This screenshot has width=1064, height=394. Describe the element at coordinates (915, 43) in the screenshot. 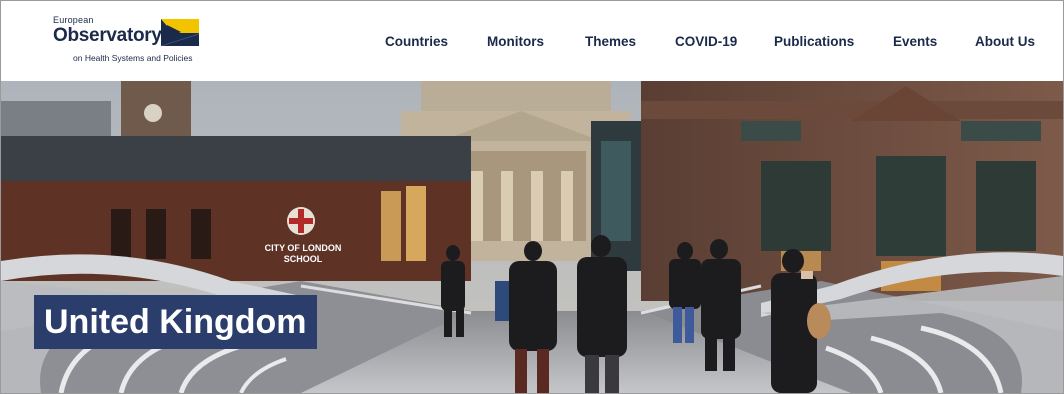

I see `nav-events: Events` at that location.